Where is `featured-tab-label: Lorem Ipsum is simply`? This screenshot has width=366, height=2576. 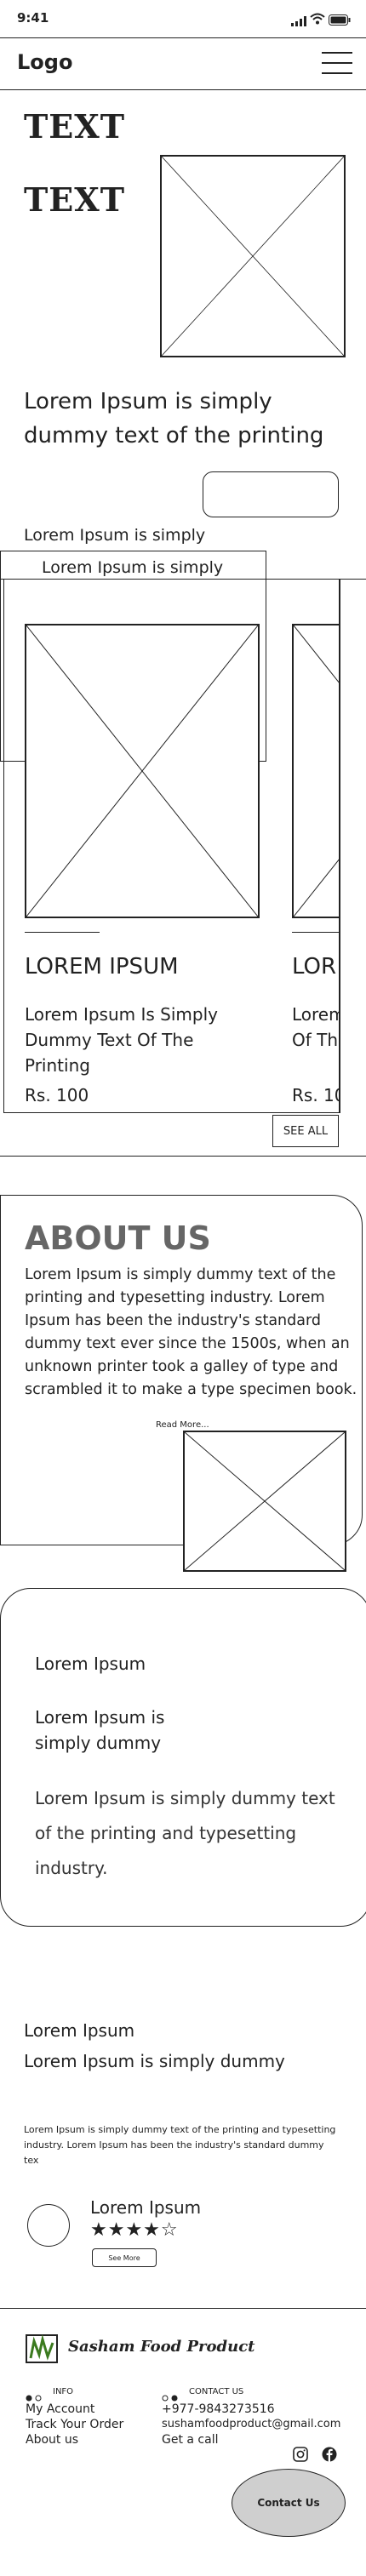 featured-tab-label: Lorem Ipsum is simply is located at coordinates (133, 567).